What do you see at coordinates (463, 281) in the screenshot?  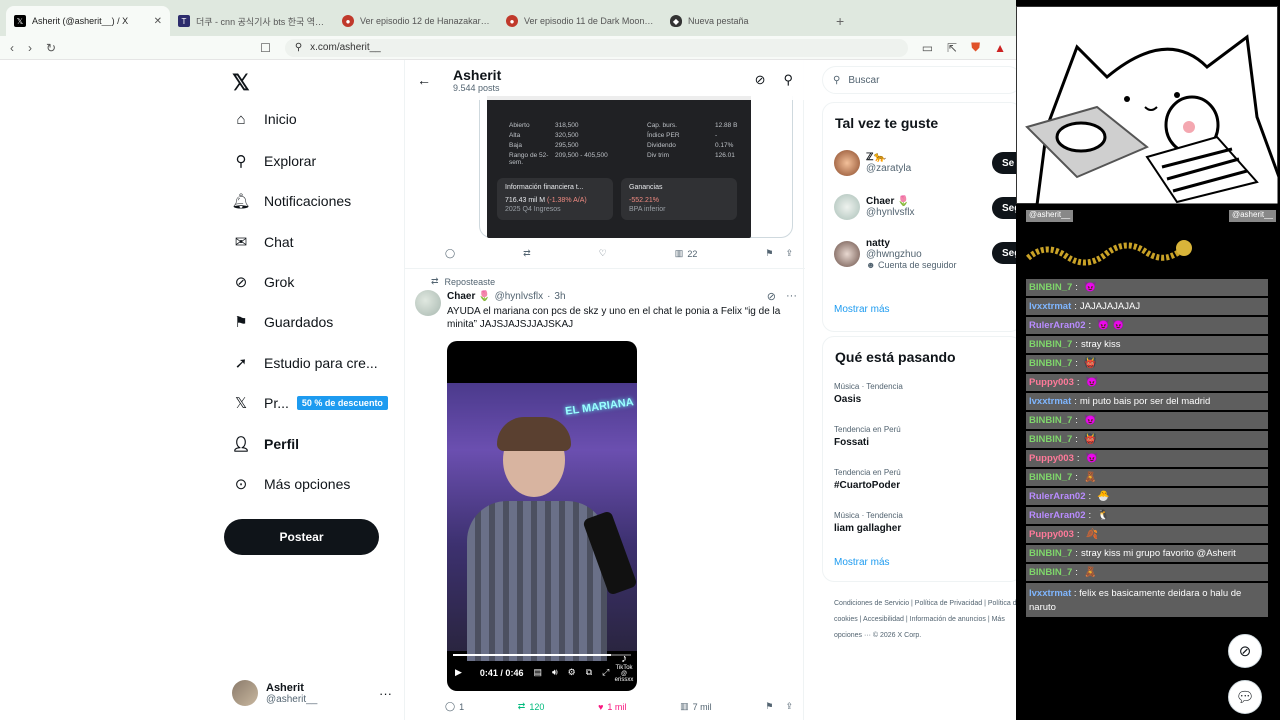 I see `repost-indicator: ⇄ Reposteaste` at bounding box center [463, 281].